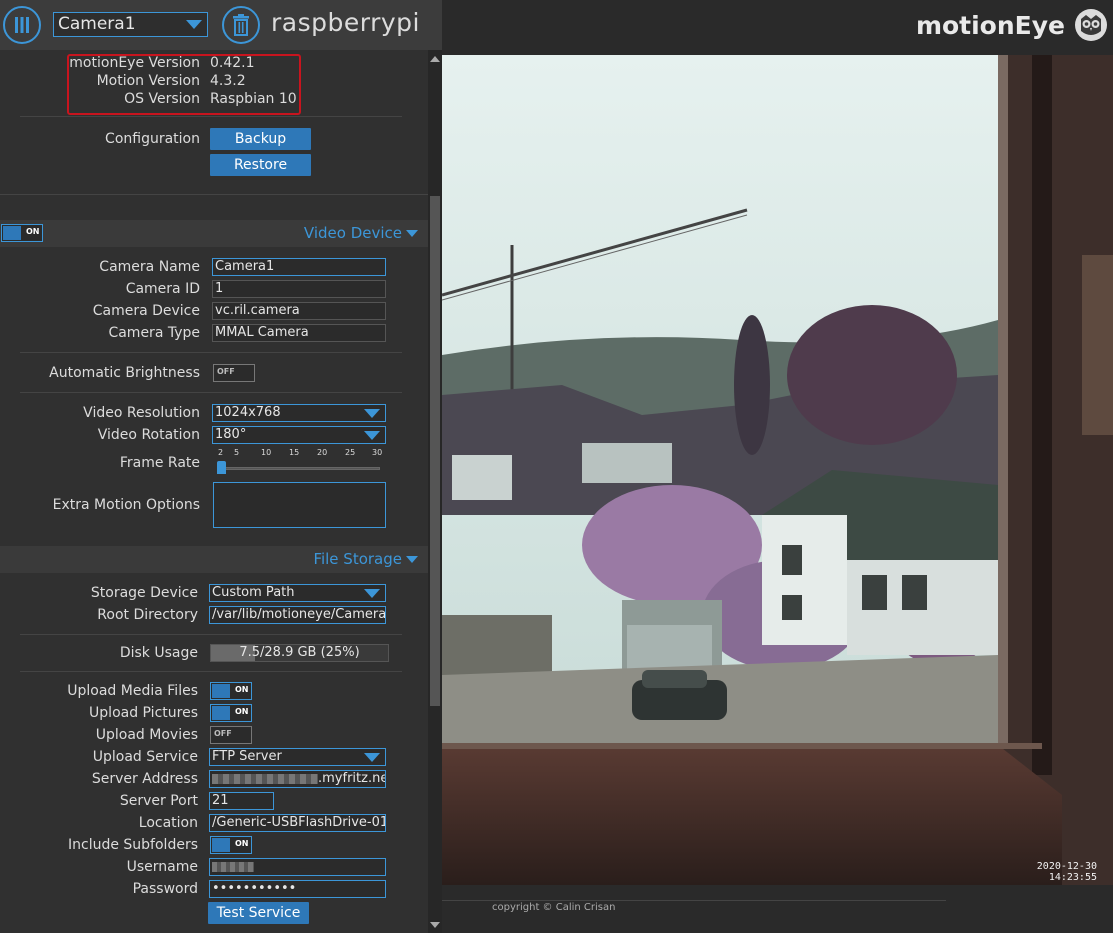 The width and height of the screenshot is (1113, 933). What do you see at coordinates (145, 757) in the screenshot?
I see `upload-service-label: Upload Service` at bounding box center [145, 757].